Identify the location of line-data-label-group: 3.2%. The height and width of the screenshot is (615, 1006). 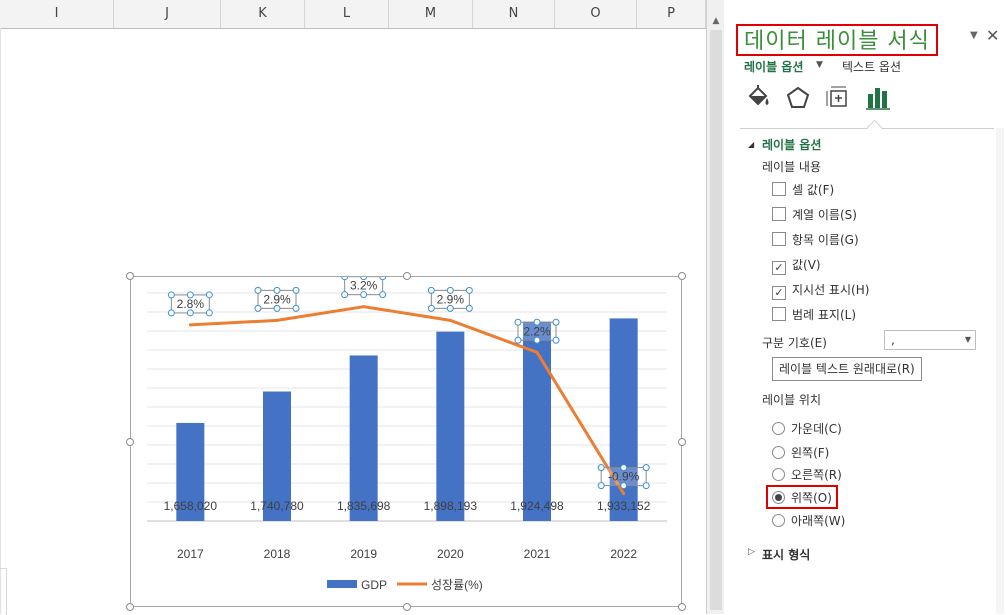
(364, 288).